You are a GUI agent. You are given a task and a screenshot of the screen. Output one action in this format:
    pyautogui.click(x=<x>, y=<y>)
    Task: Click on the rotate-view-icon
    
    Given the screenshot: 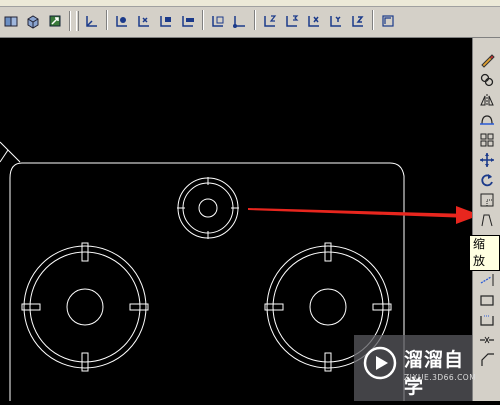 What is the action you would take?
    pyautogui.click(x=55, y=21)
    